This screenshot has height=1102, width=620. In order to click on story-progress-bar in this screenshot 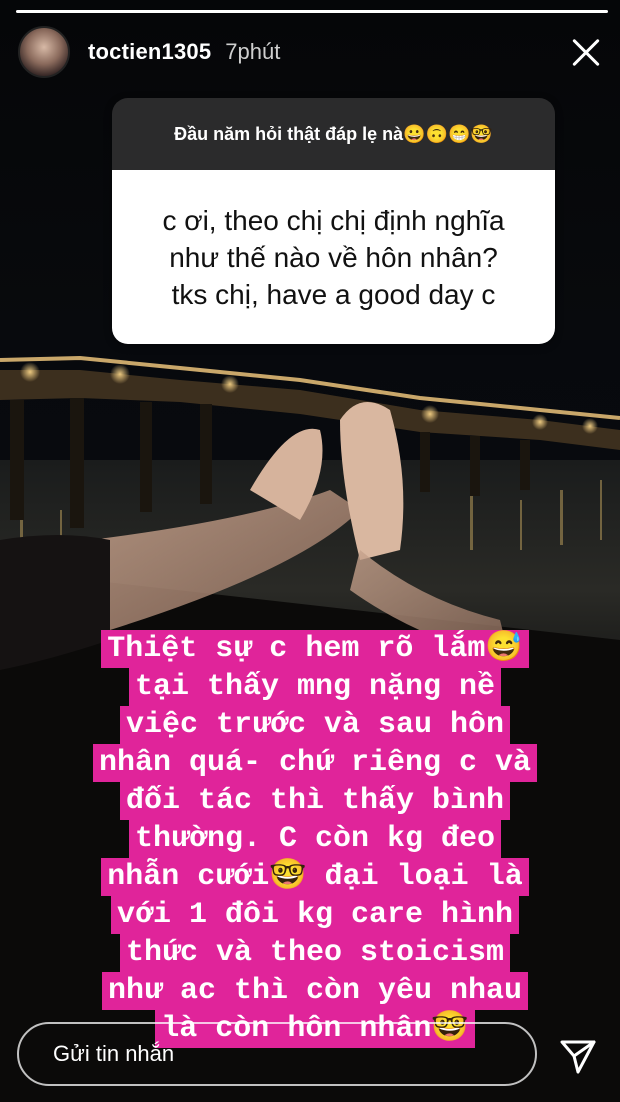, I will do `click(312, 11)`.